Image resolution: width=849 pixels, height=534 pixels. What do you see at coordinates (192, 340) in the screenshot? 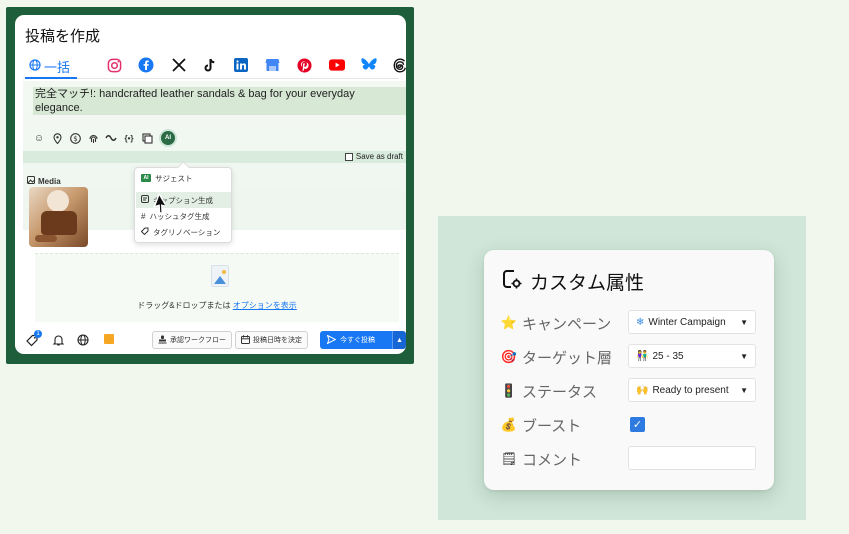
I see `approval-workflow-button: 承認ワークフロー` at bounding box center [192, 340].